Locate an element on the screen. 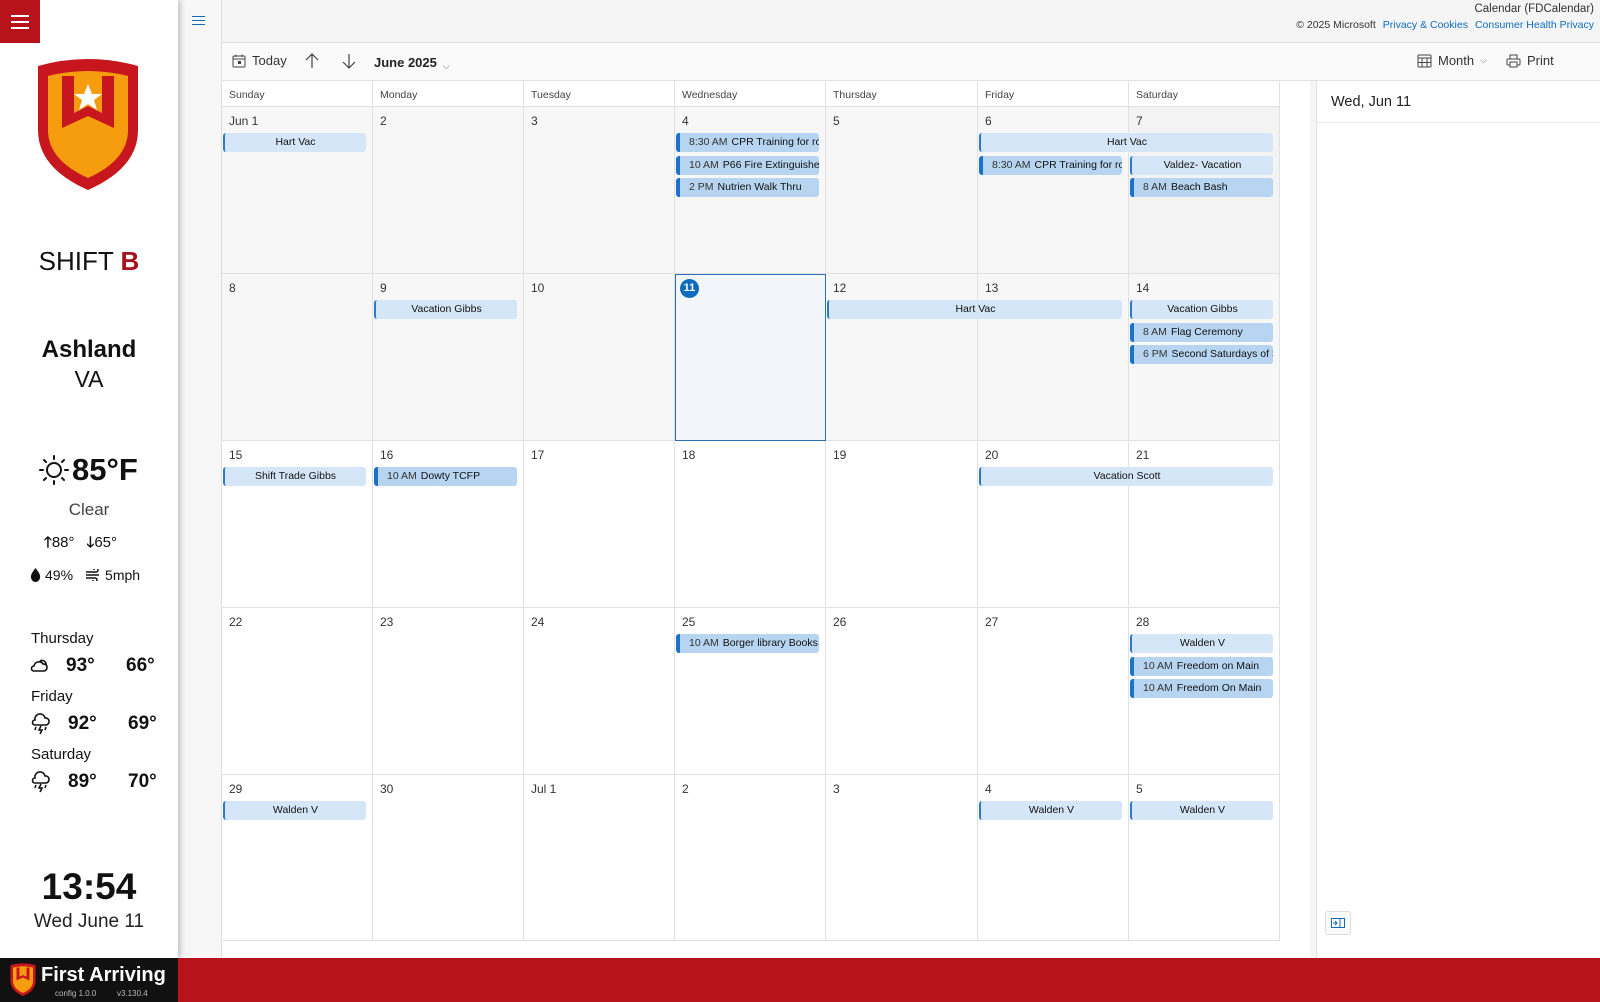  month-picker: June 2025 ⌵ is located at coordinates (412, 62).